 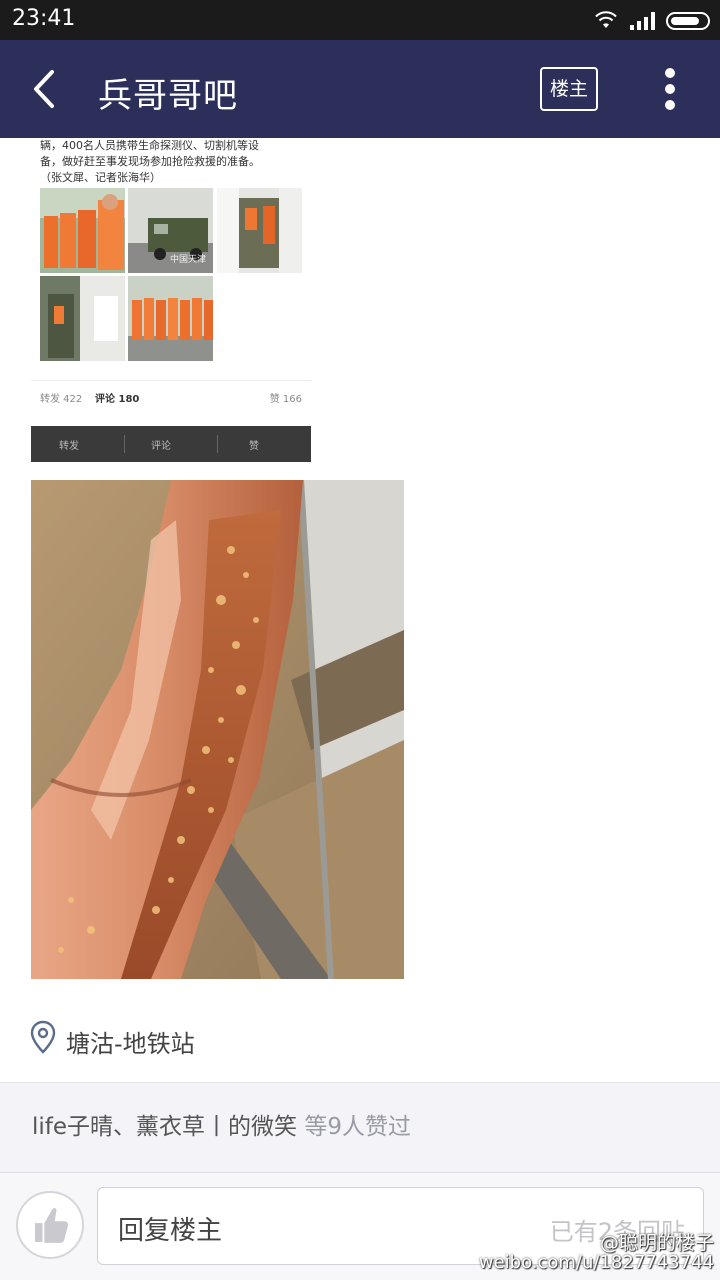 I want to click on weibo-text-line: （张文犀、记者张海华）, so click(x=100, y=177).